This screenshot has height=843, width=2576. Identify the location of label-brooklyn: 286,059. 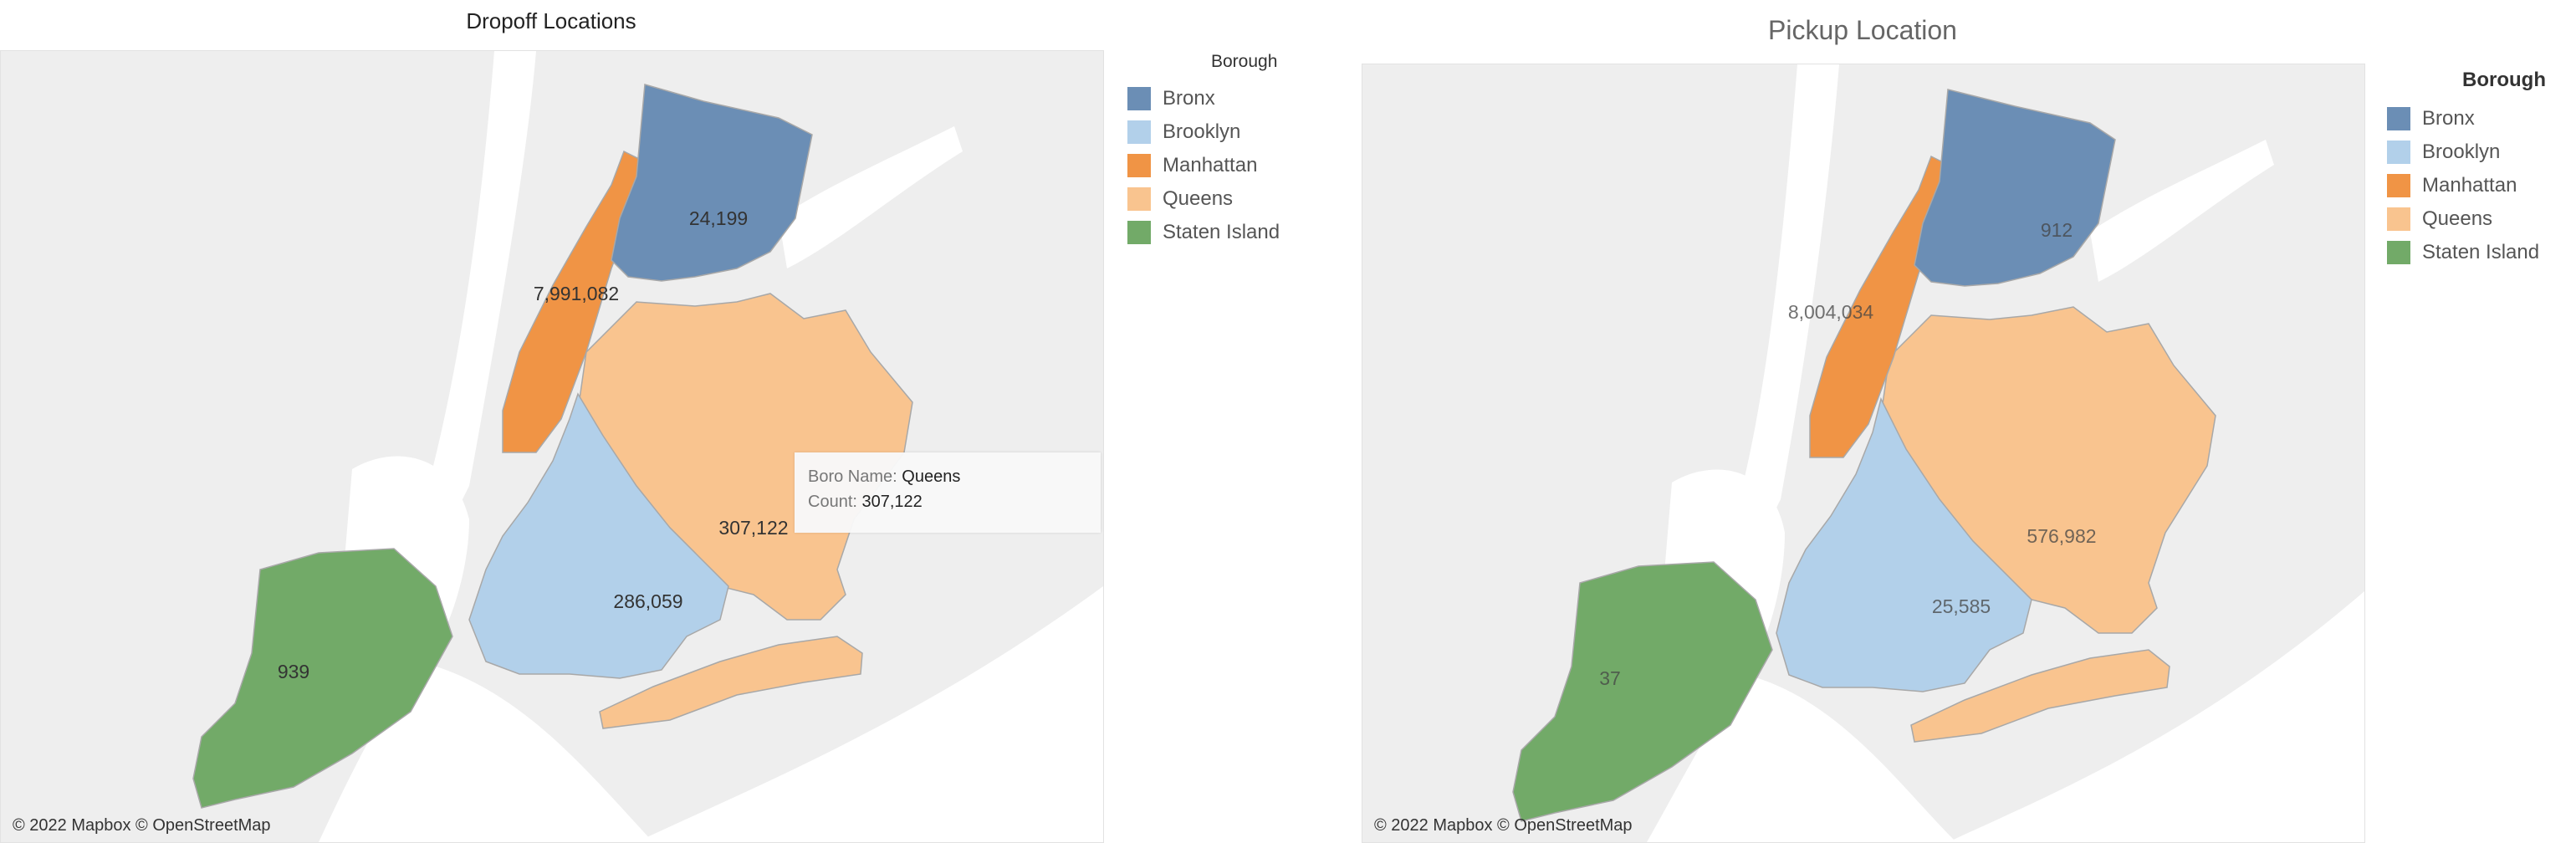
(647, 601).